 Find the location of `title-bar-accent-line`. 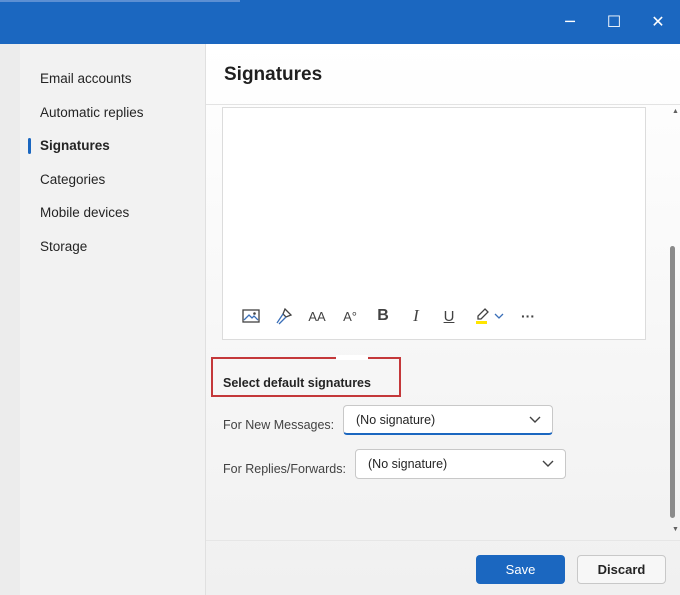

title-bar-accent-line is located at coordinates (120, 1).